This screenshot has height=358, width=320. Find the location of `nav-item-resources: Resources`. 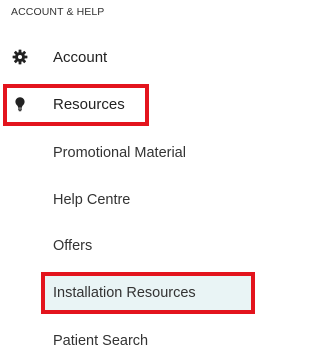

nav-item-resources: Resources is located at coordinates (131, 104).